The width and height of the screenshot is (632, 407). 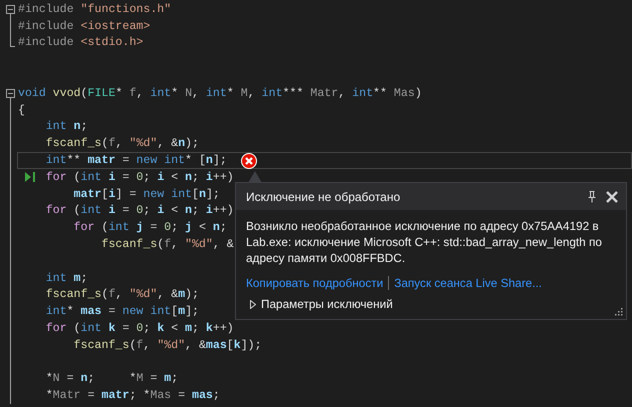 I want to click on link: Копировать подробности, so click(x=315, y=283).